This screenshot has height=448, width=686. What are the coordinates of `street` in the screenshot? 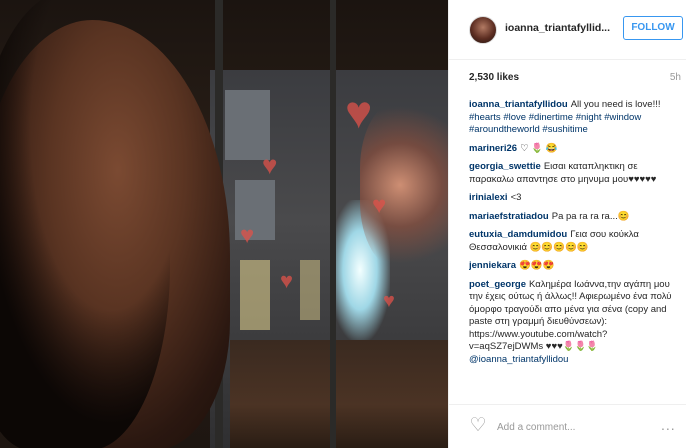 It's located at (339, 394).